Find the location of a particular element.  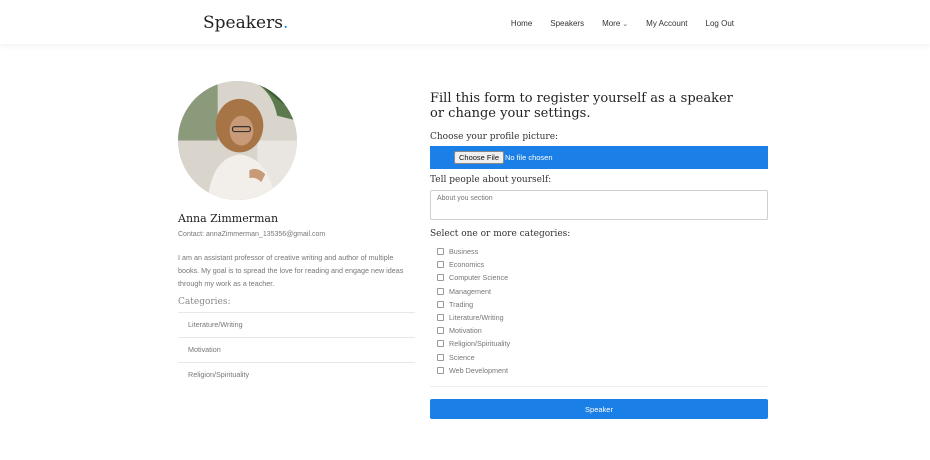

checkbox-economics: Economics is located at coordinates (473, 264).